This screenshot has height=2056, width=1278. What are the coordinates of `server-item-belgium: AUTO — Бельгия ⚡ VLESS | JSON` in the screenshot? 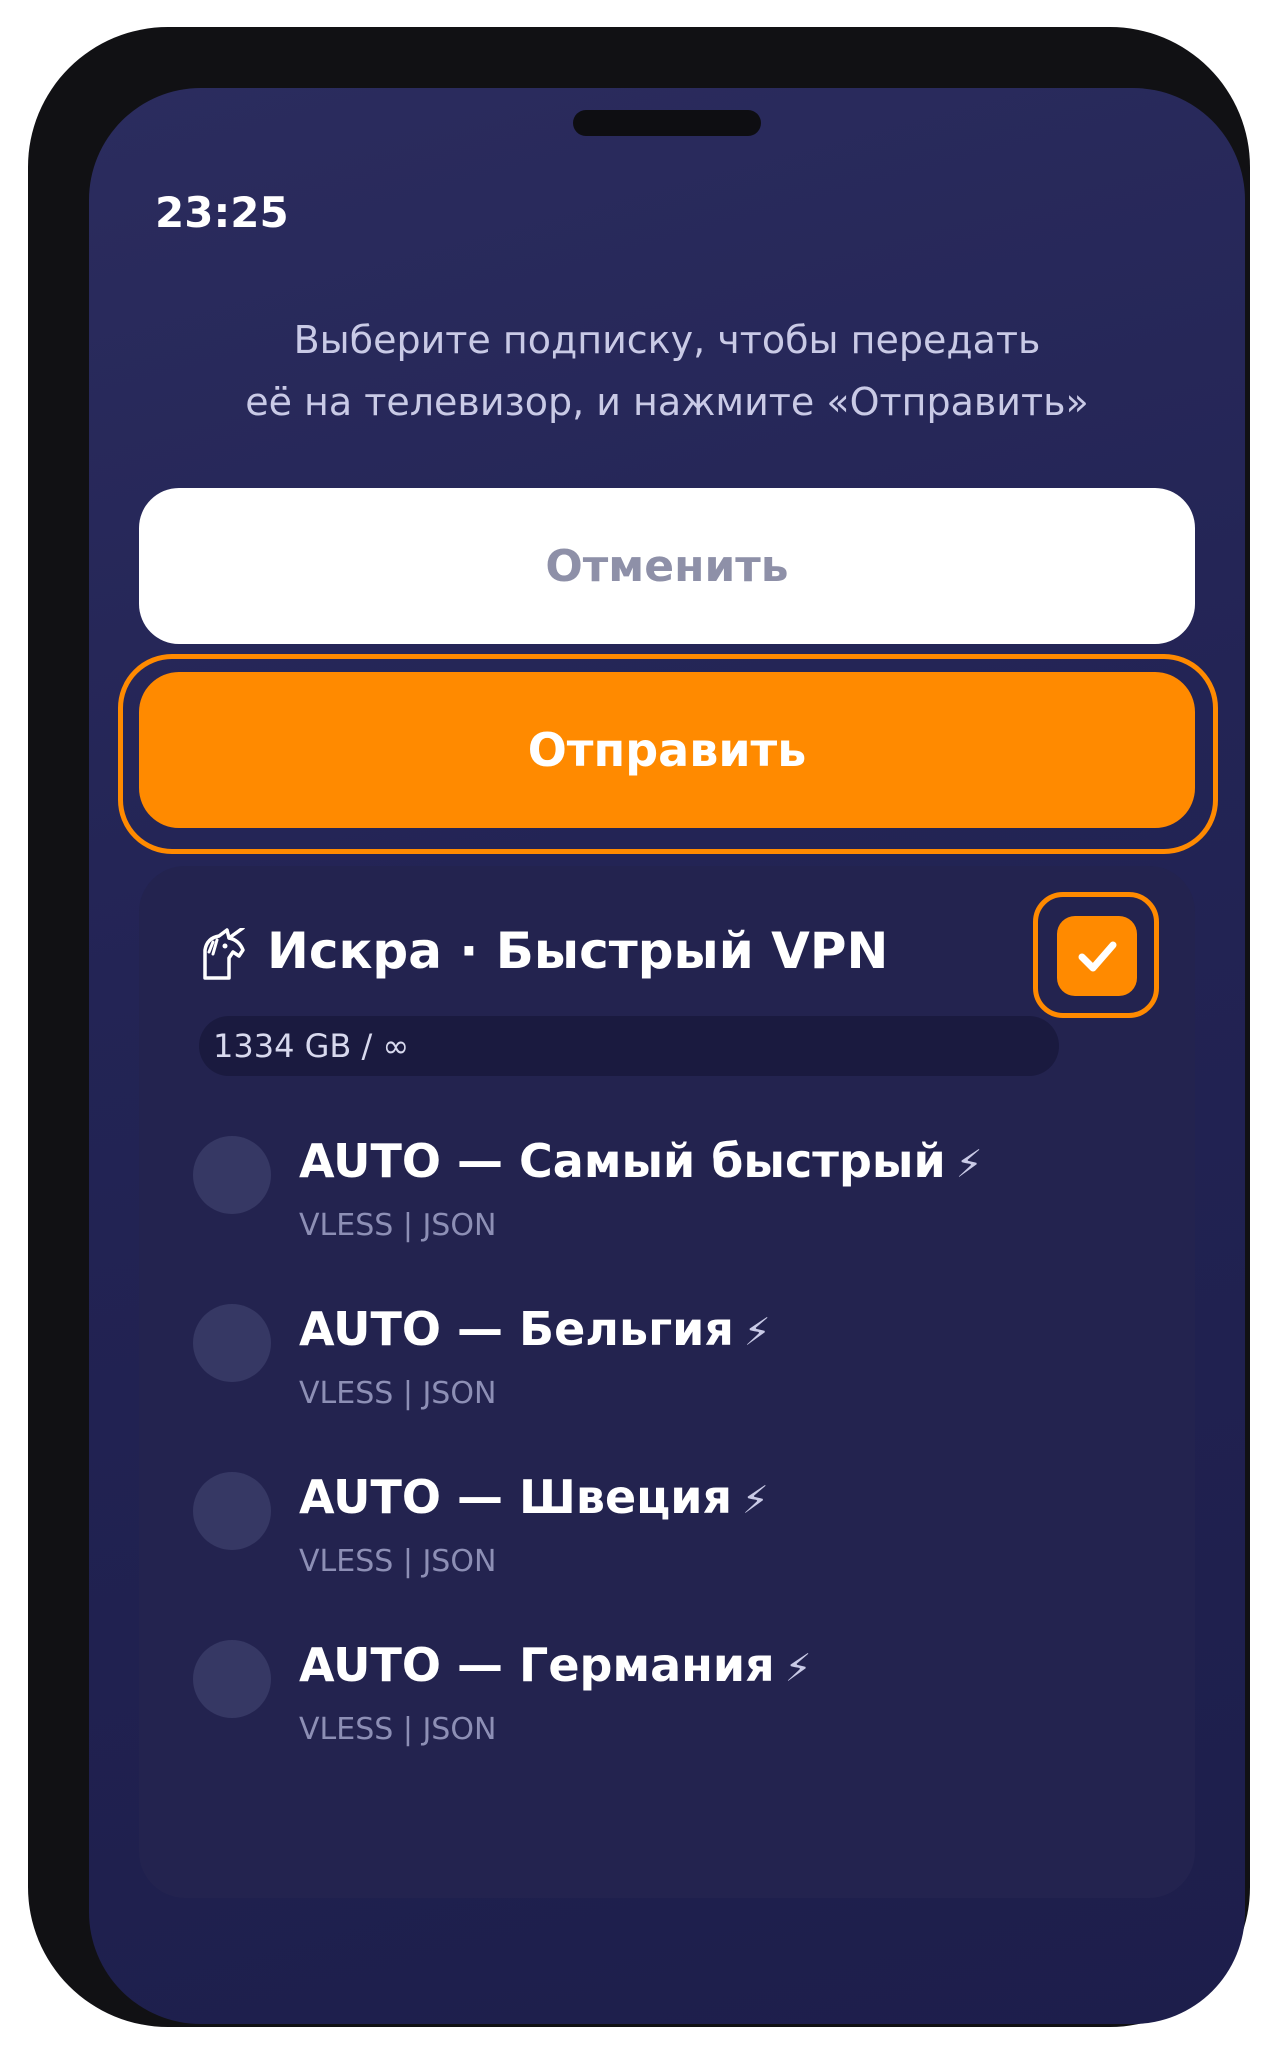 It's located at (683, 1358).